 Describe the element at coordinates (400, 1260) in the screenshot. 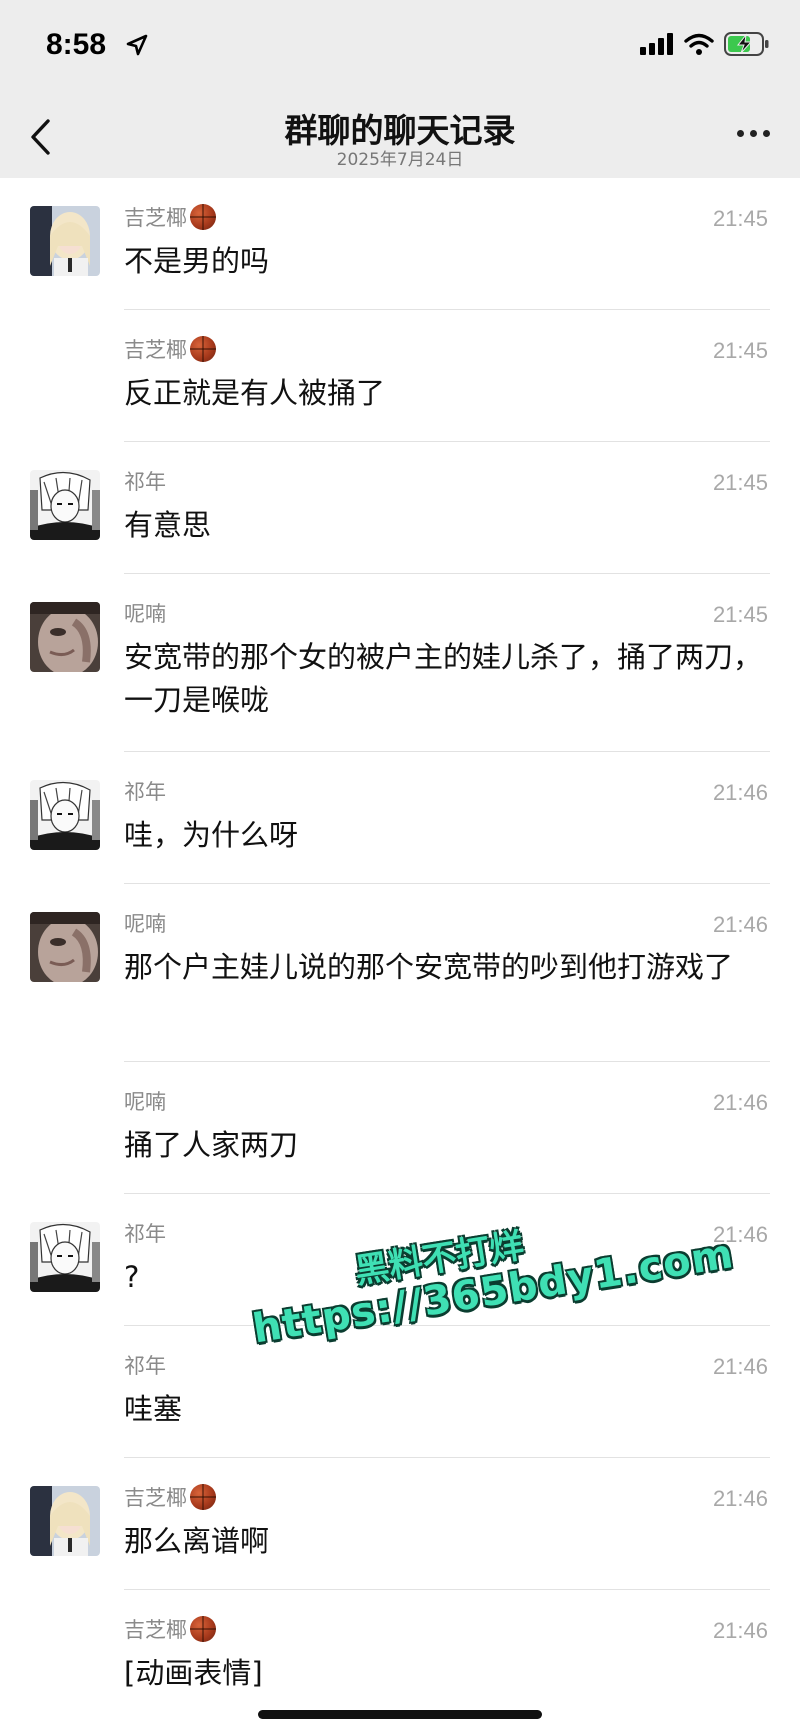

I see `list-item: 祁年 21:46 ?` at that location.